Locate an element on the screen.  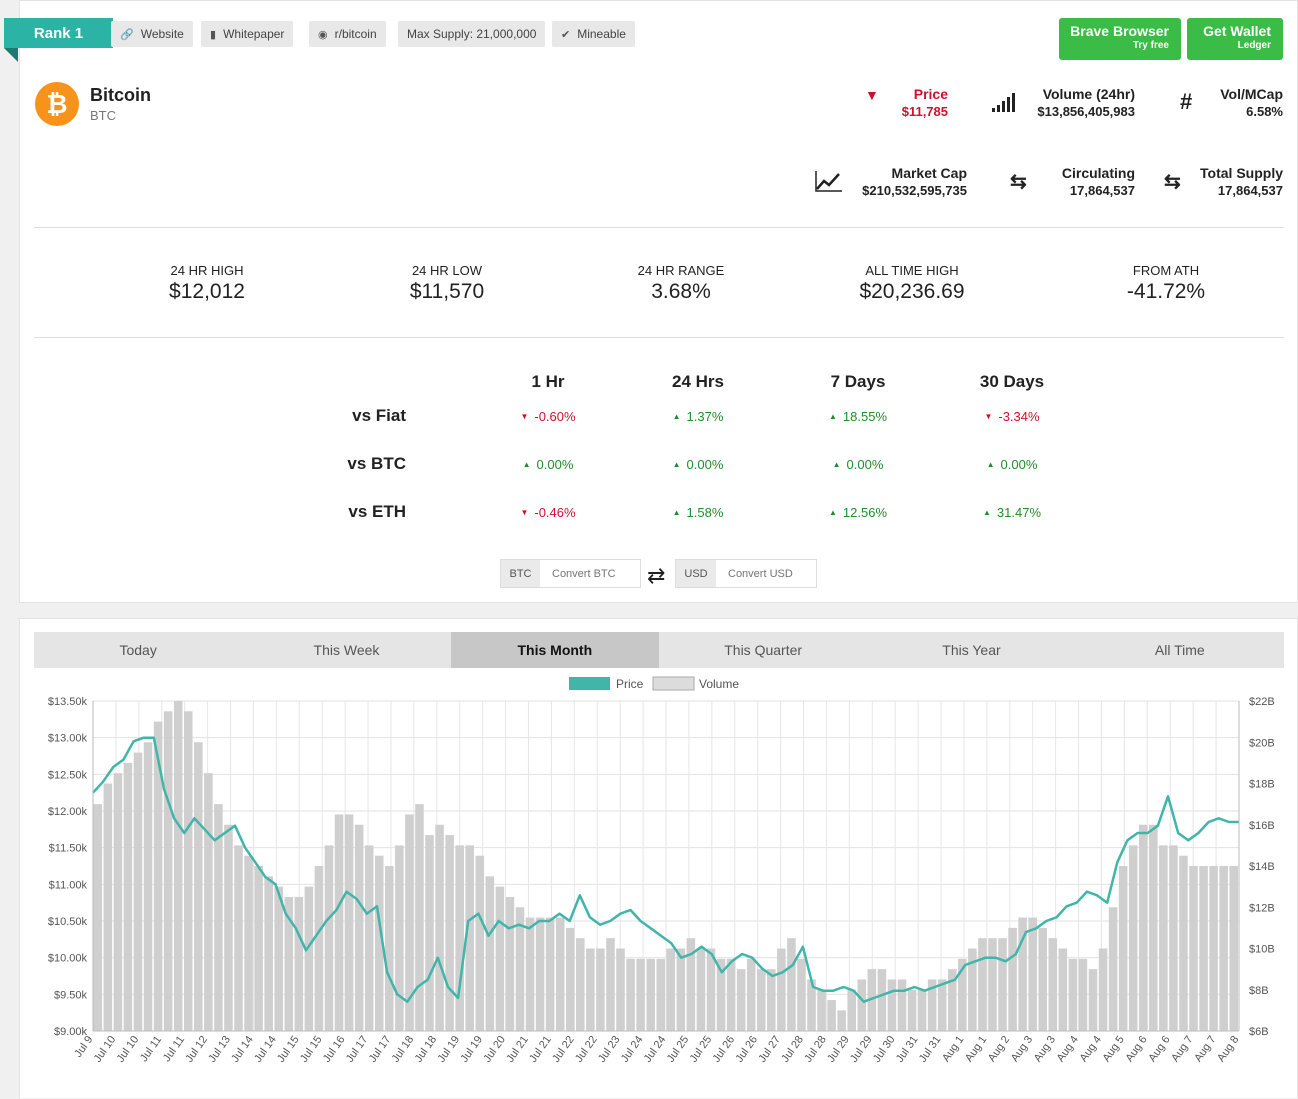
document-icon: ▮ is located at coordinates (213, 34).